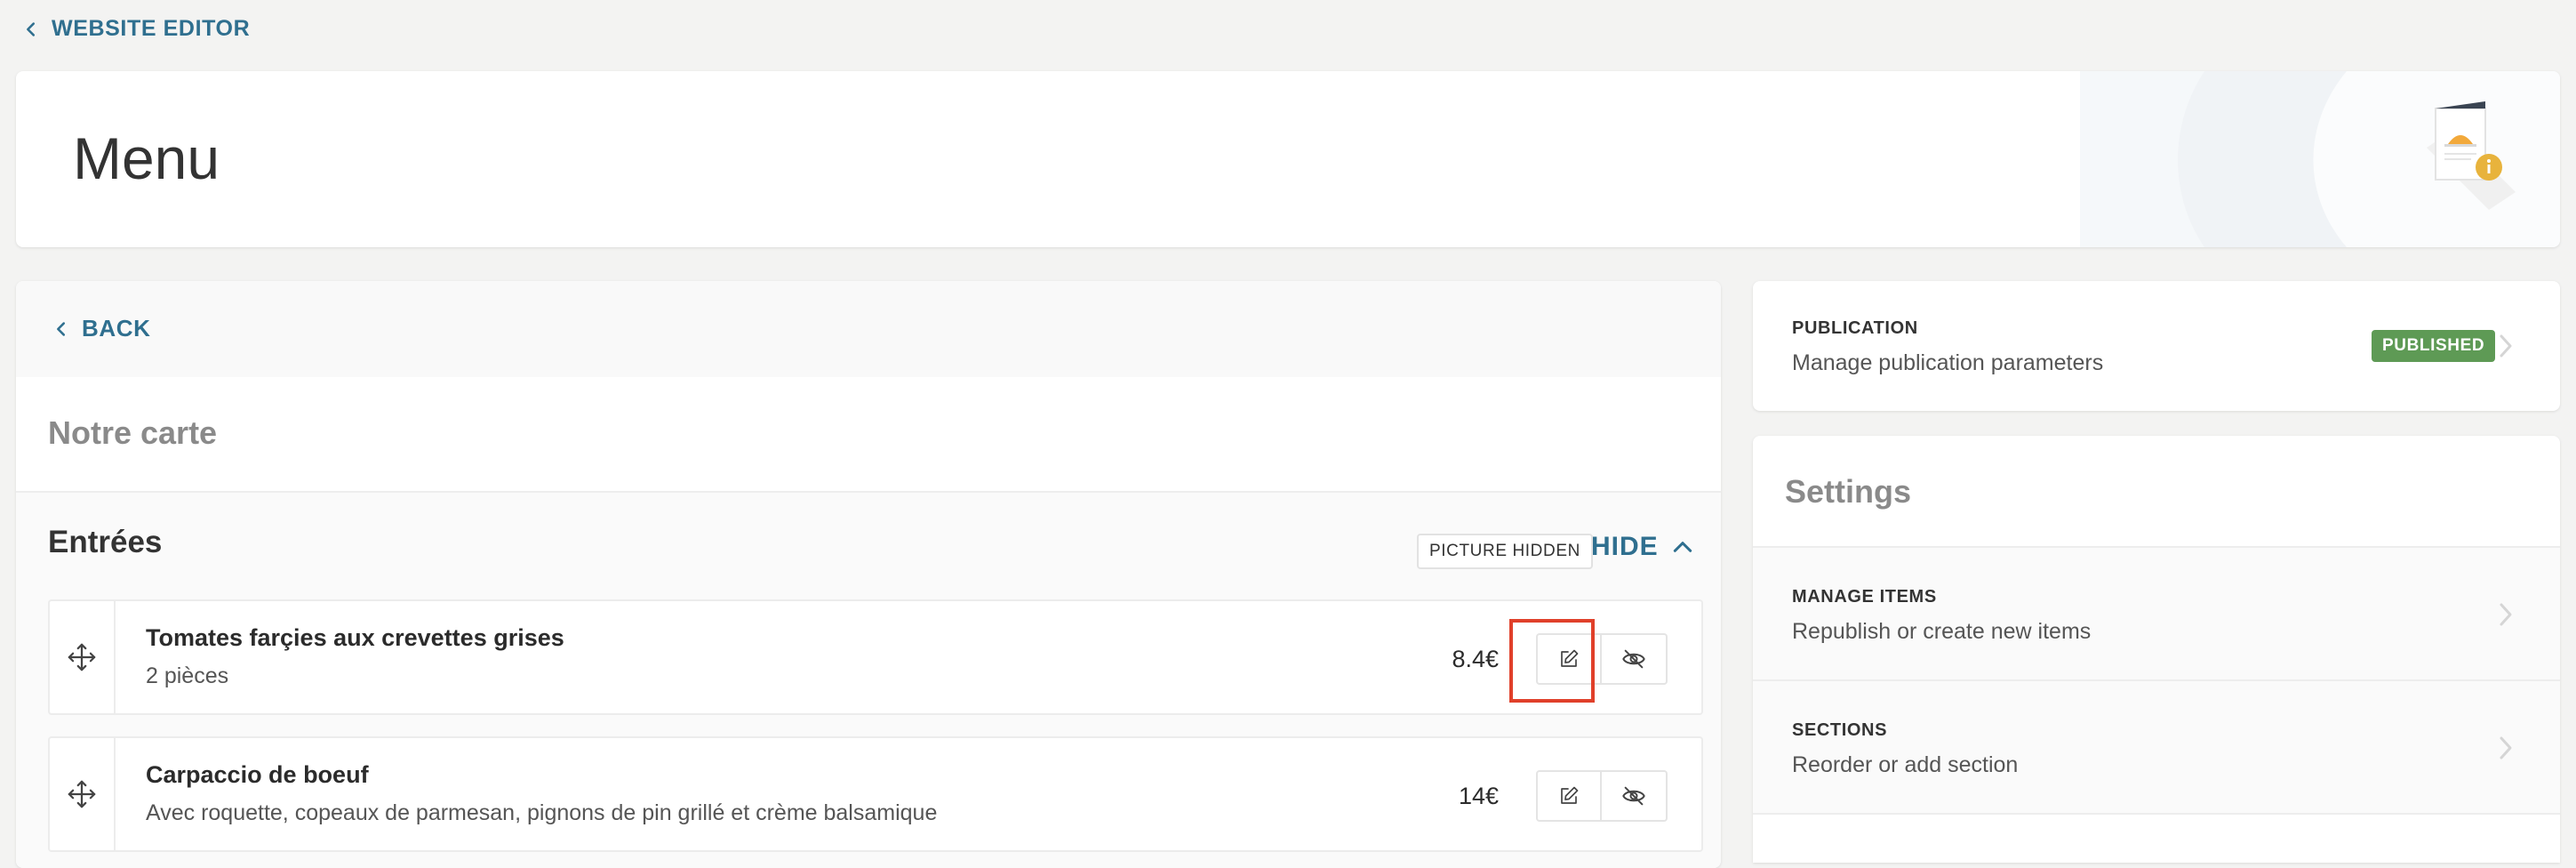  Describe the element at coordinates (133, 432) in the screenshot. I see `menu-name: Notre carte` at that location.